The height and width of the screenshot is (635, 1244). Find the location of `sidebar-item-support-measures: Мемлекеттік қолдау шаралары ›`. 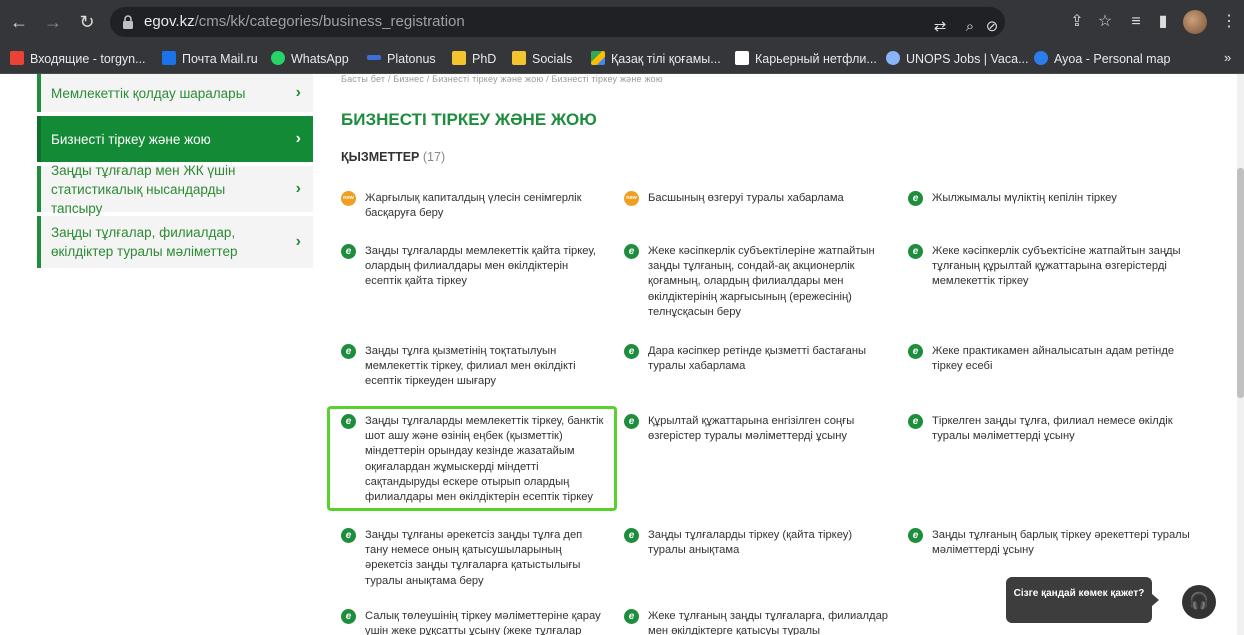

sidebar-item-support-measures: Мемлекеттік қолдау шаралары › is located at coordinates (175, 93).